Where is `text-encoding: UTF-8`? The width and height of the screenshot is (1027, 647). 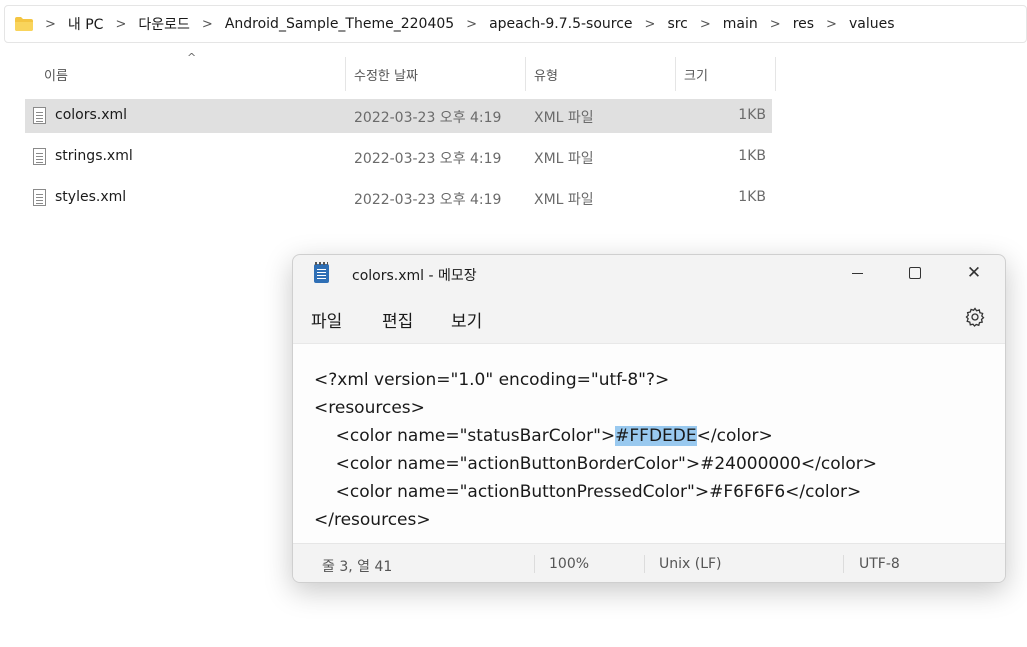
text-encoding: UTF-8 is located at coordinates (879, 564).